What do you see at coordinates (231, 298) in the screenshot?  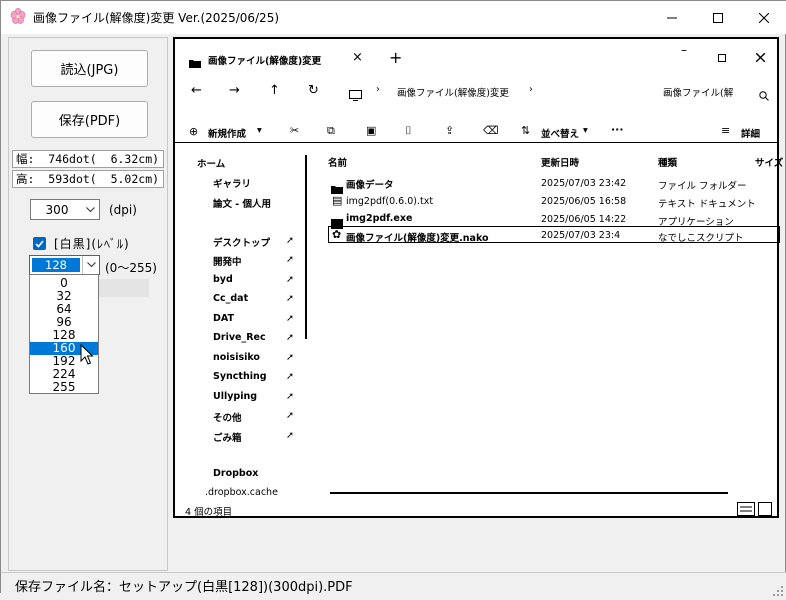 I see `nav-item: Cc_dat` at bounding box center [231, 298].